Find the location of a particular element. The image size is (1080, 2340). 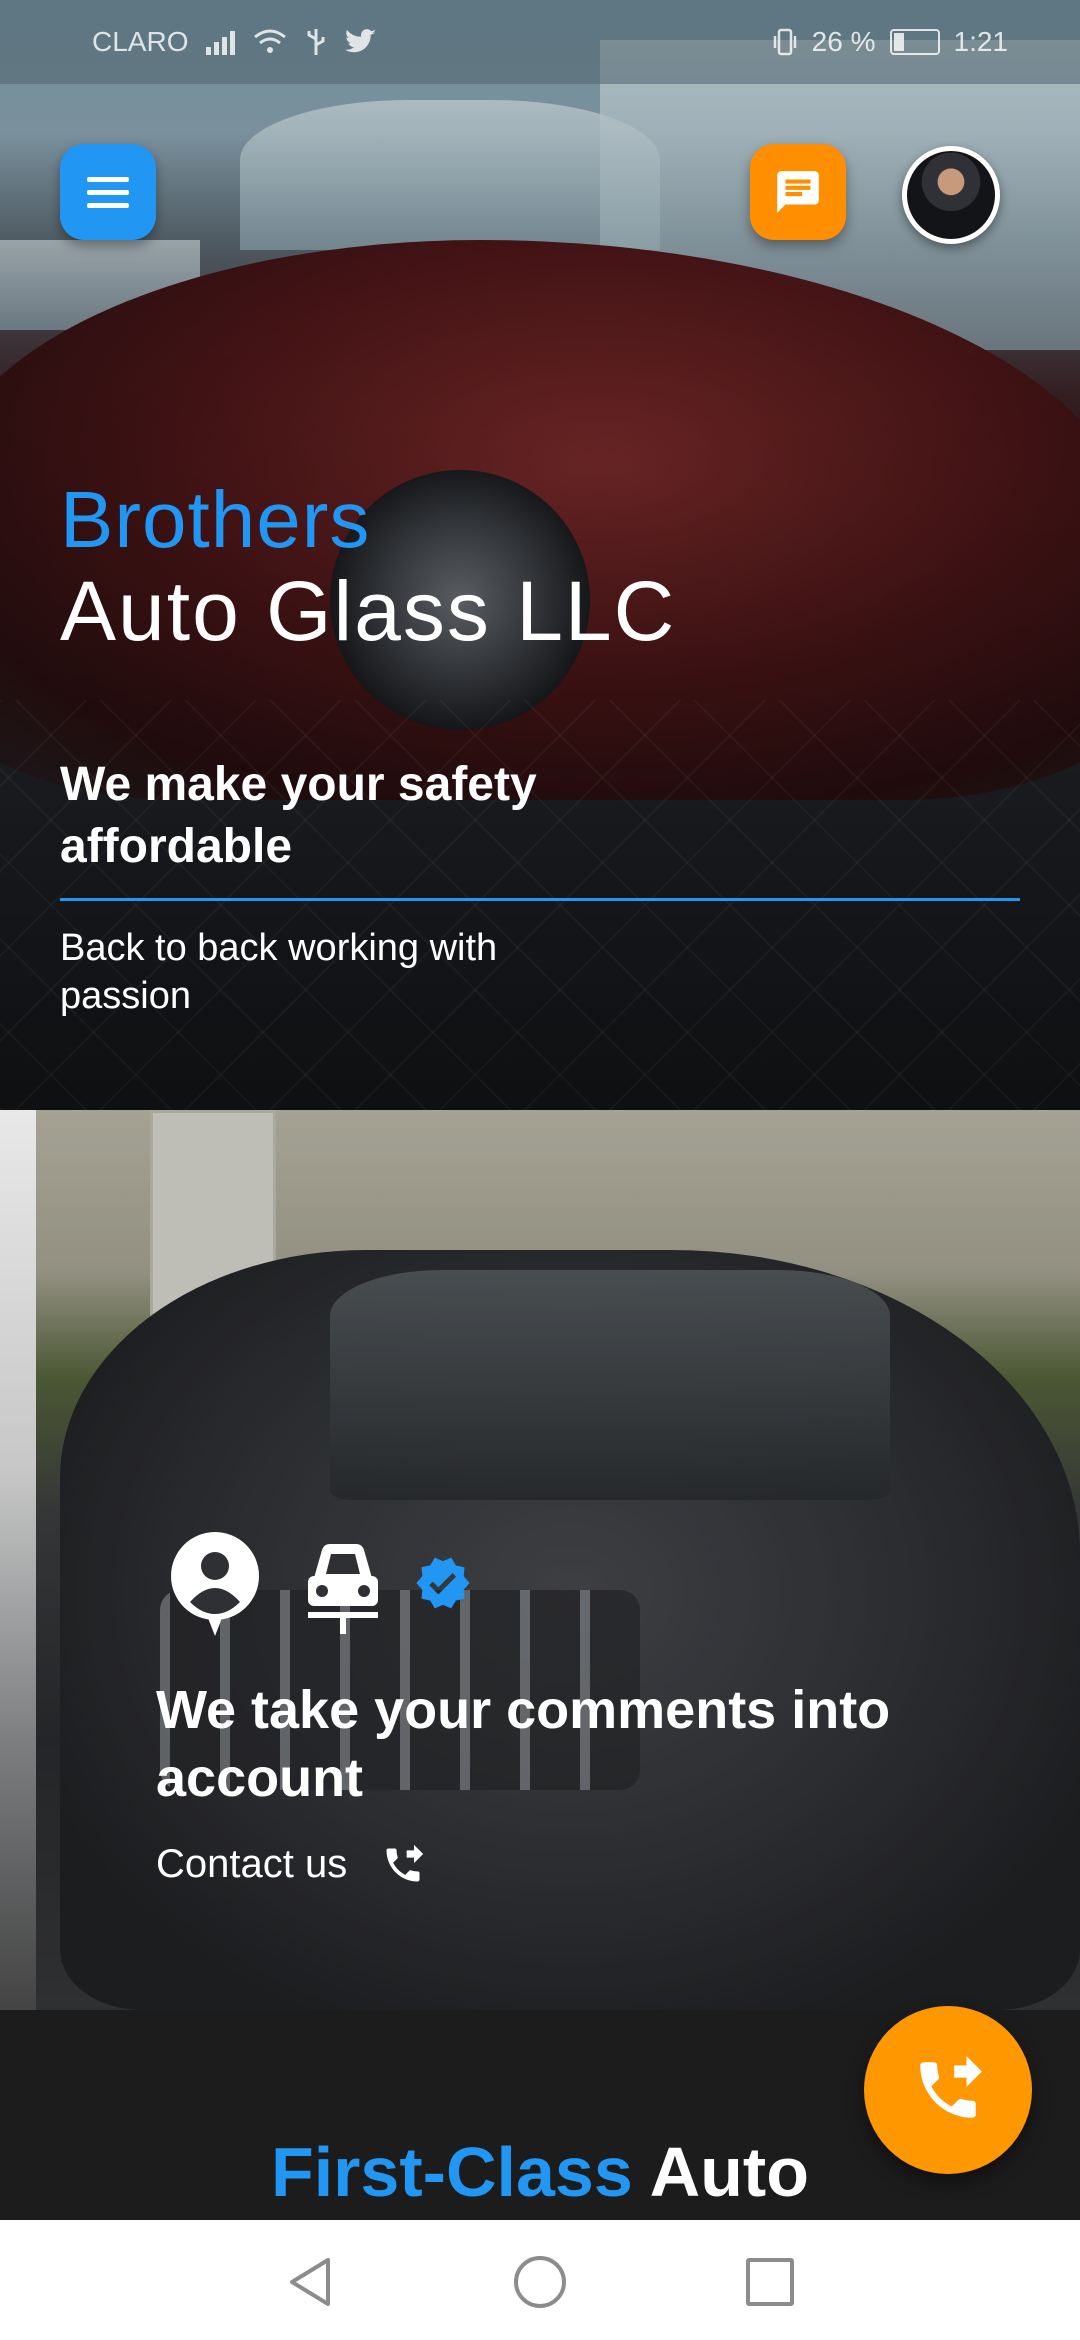

home-icon is located at coordinates (540, 2282).